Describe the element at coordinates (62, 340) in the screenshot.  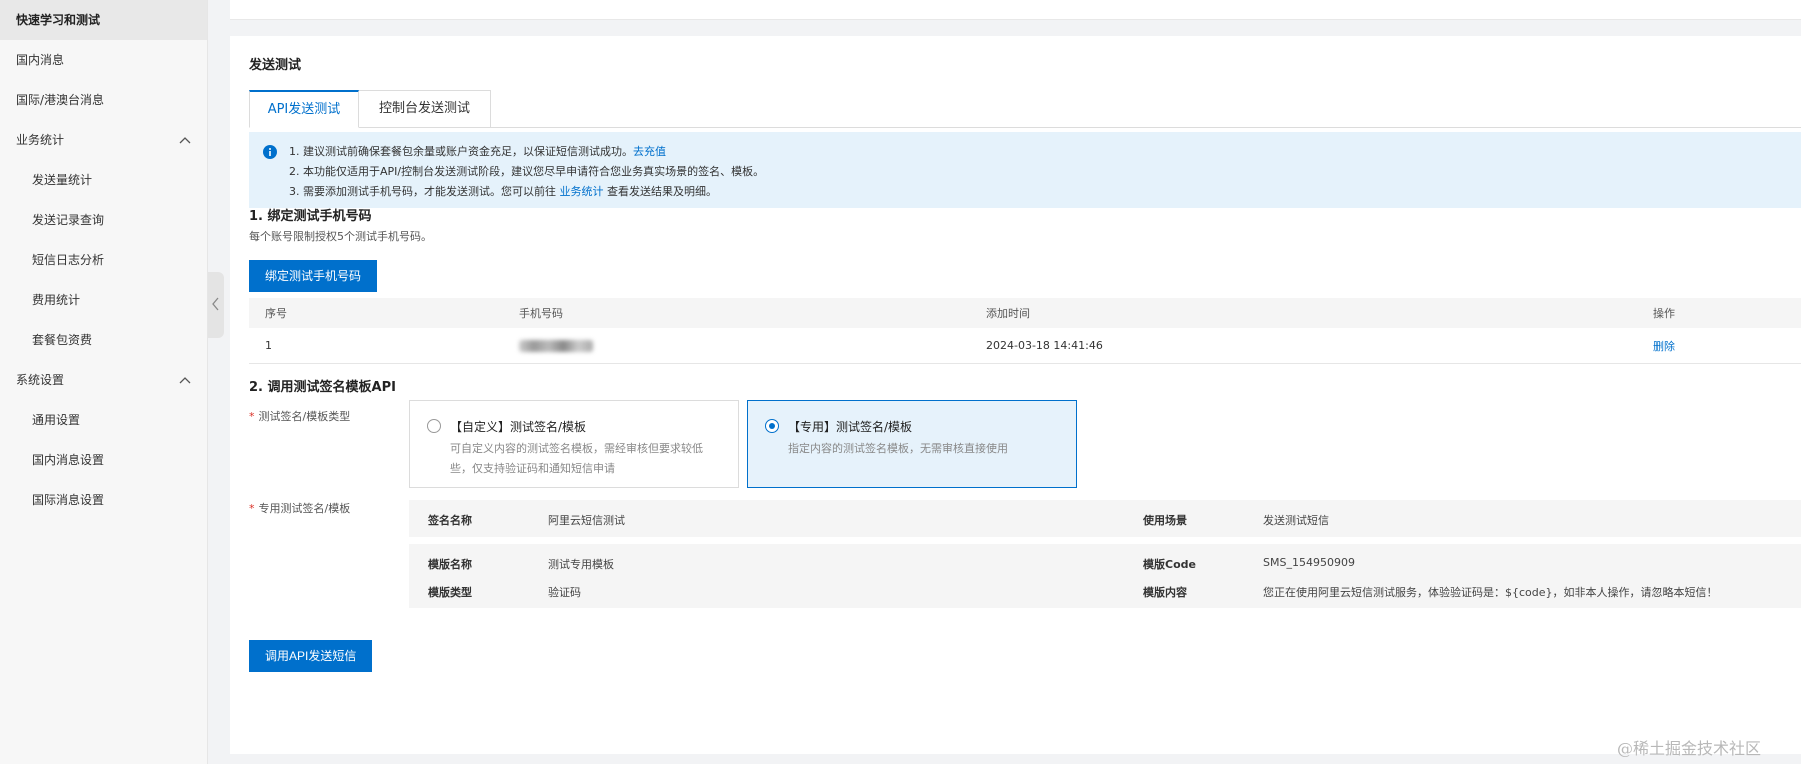
I see `sidebar-item-label: 套餐包资费` at that location.